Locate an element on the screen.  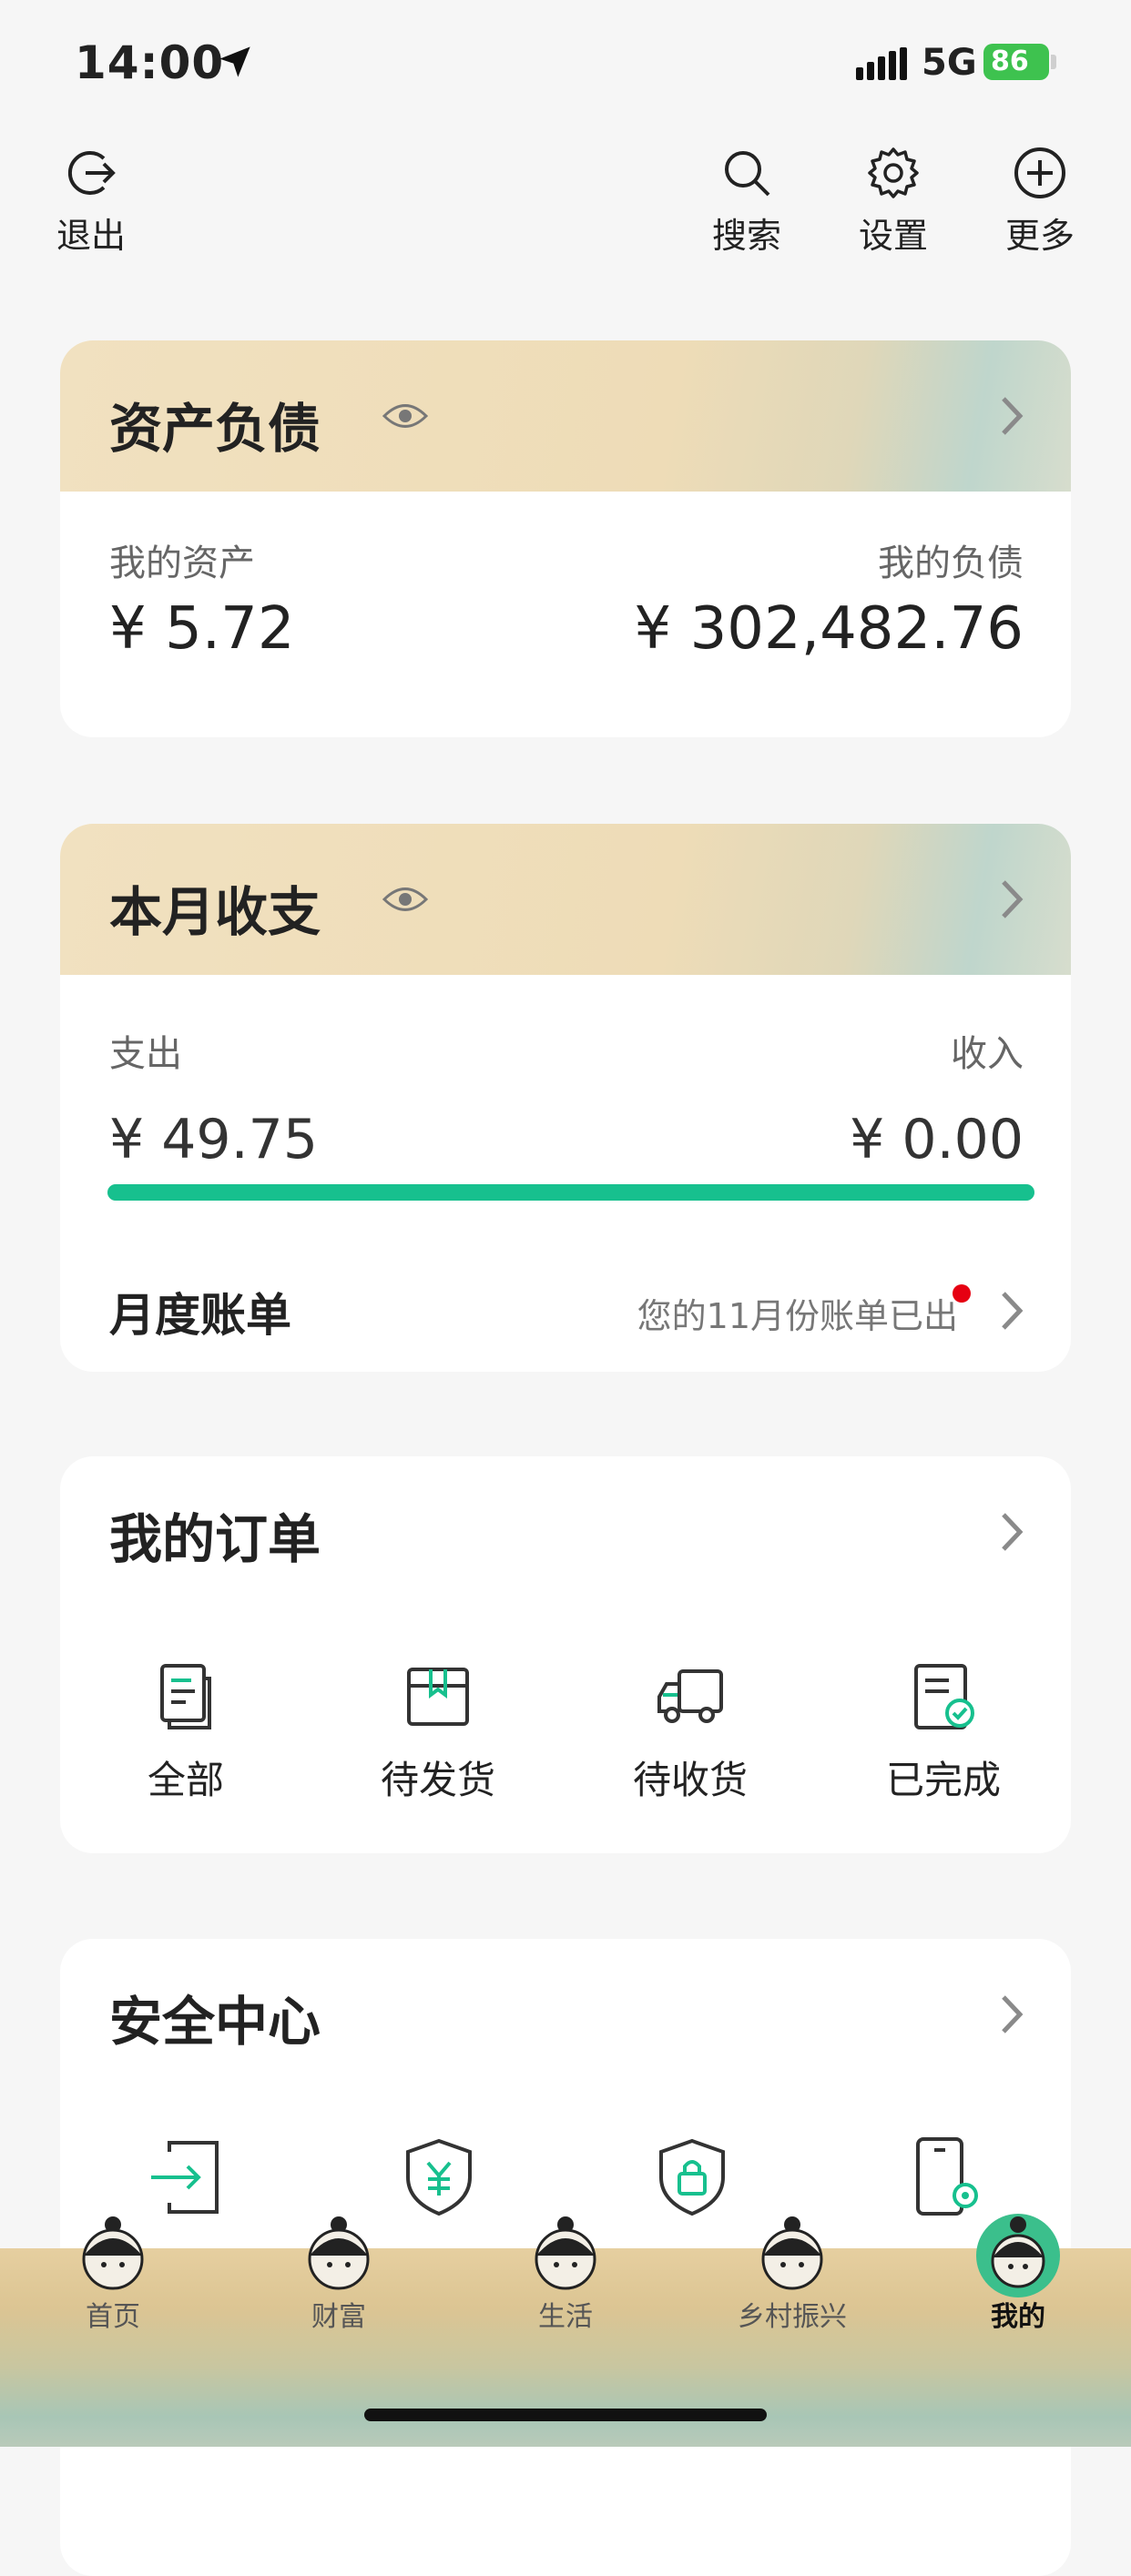
status-bar: 14:00 5G 86 is located at coordinates (566, 63).